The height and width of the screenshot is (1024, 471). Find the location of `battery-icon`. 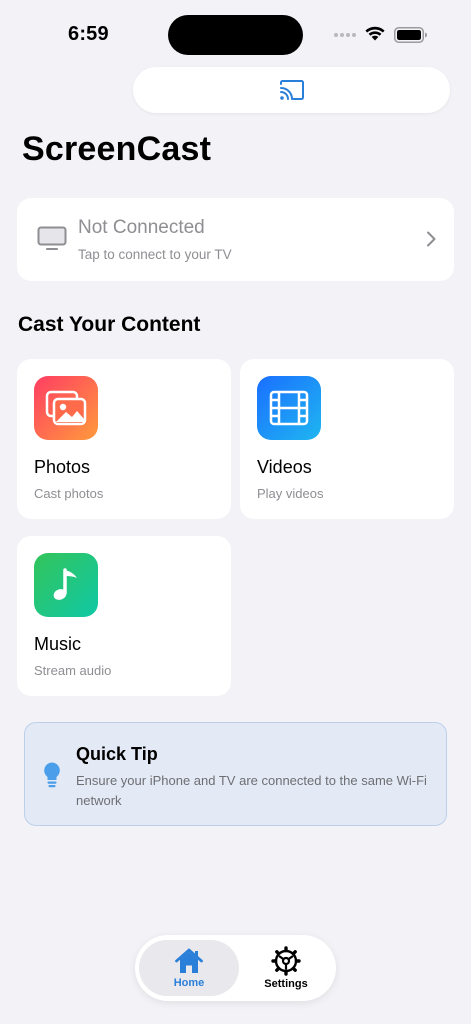

battery-icon is located at coordinates (410, 35).